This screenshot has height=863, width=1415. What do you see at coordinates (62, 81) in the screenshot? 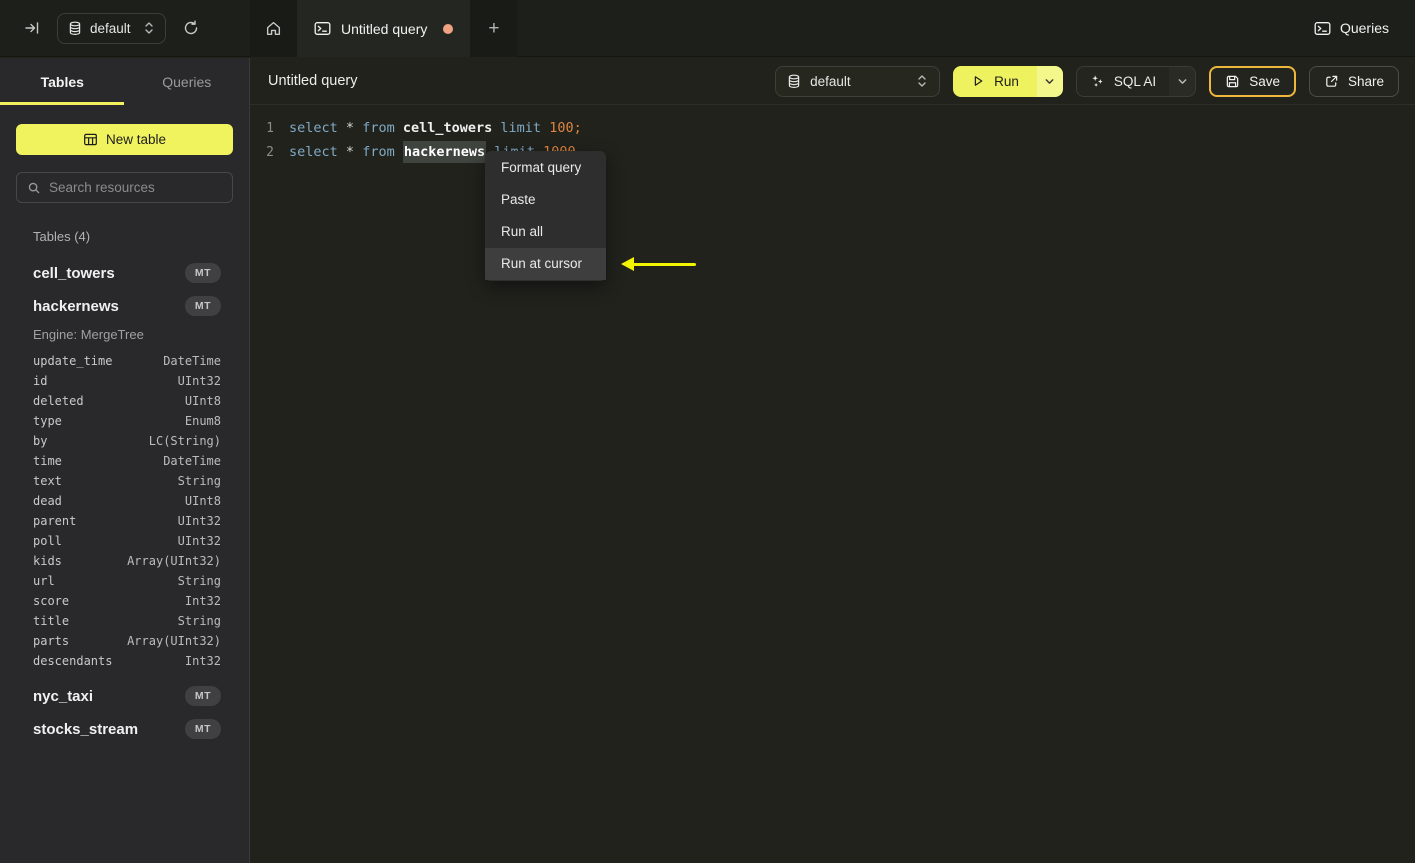
I see `sidebar-tab-tables: Tables` at bounding box center [62, 81].